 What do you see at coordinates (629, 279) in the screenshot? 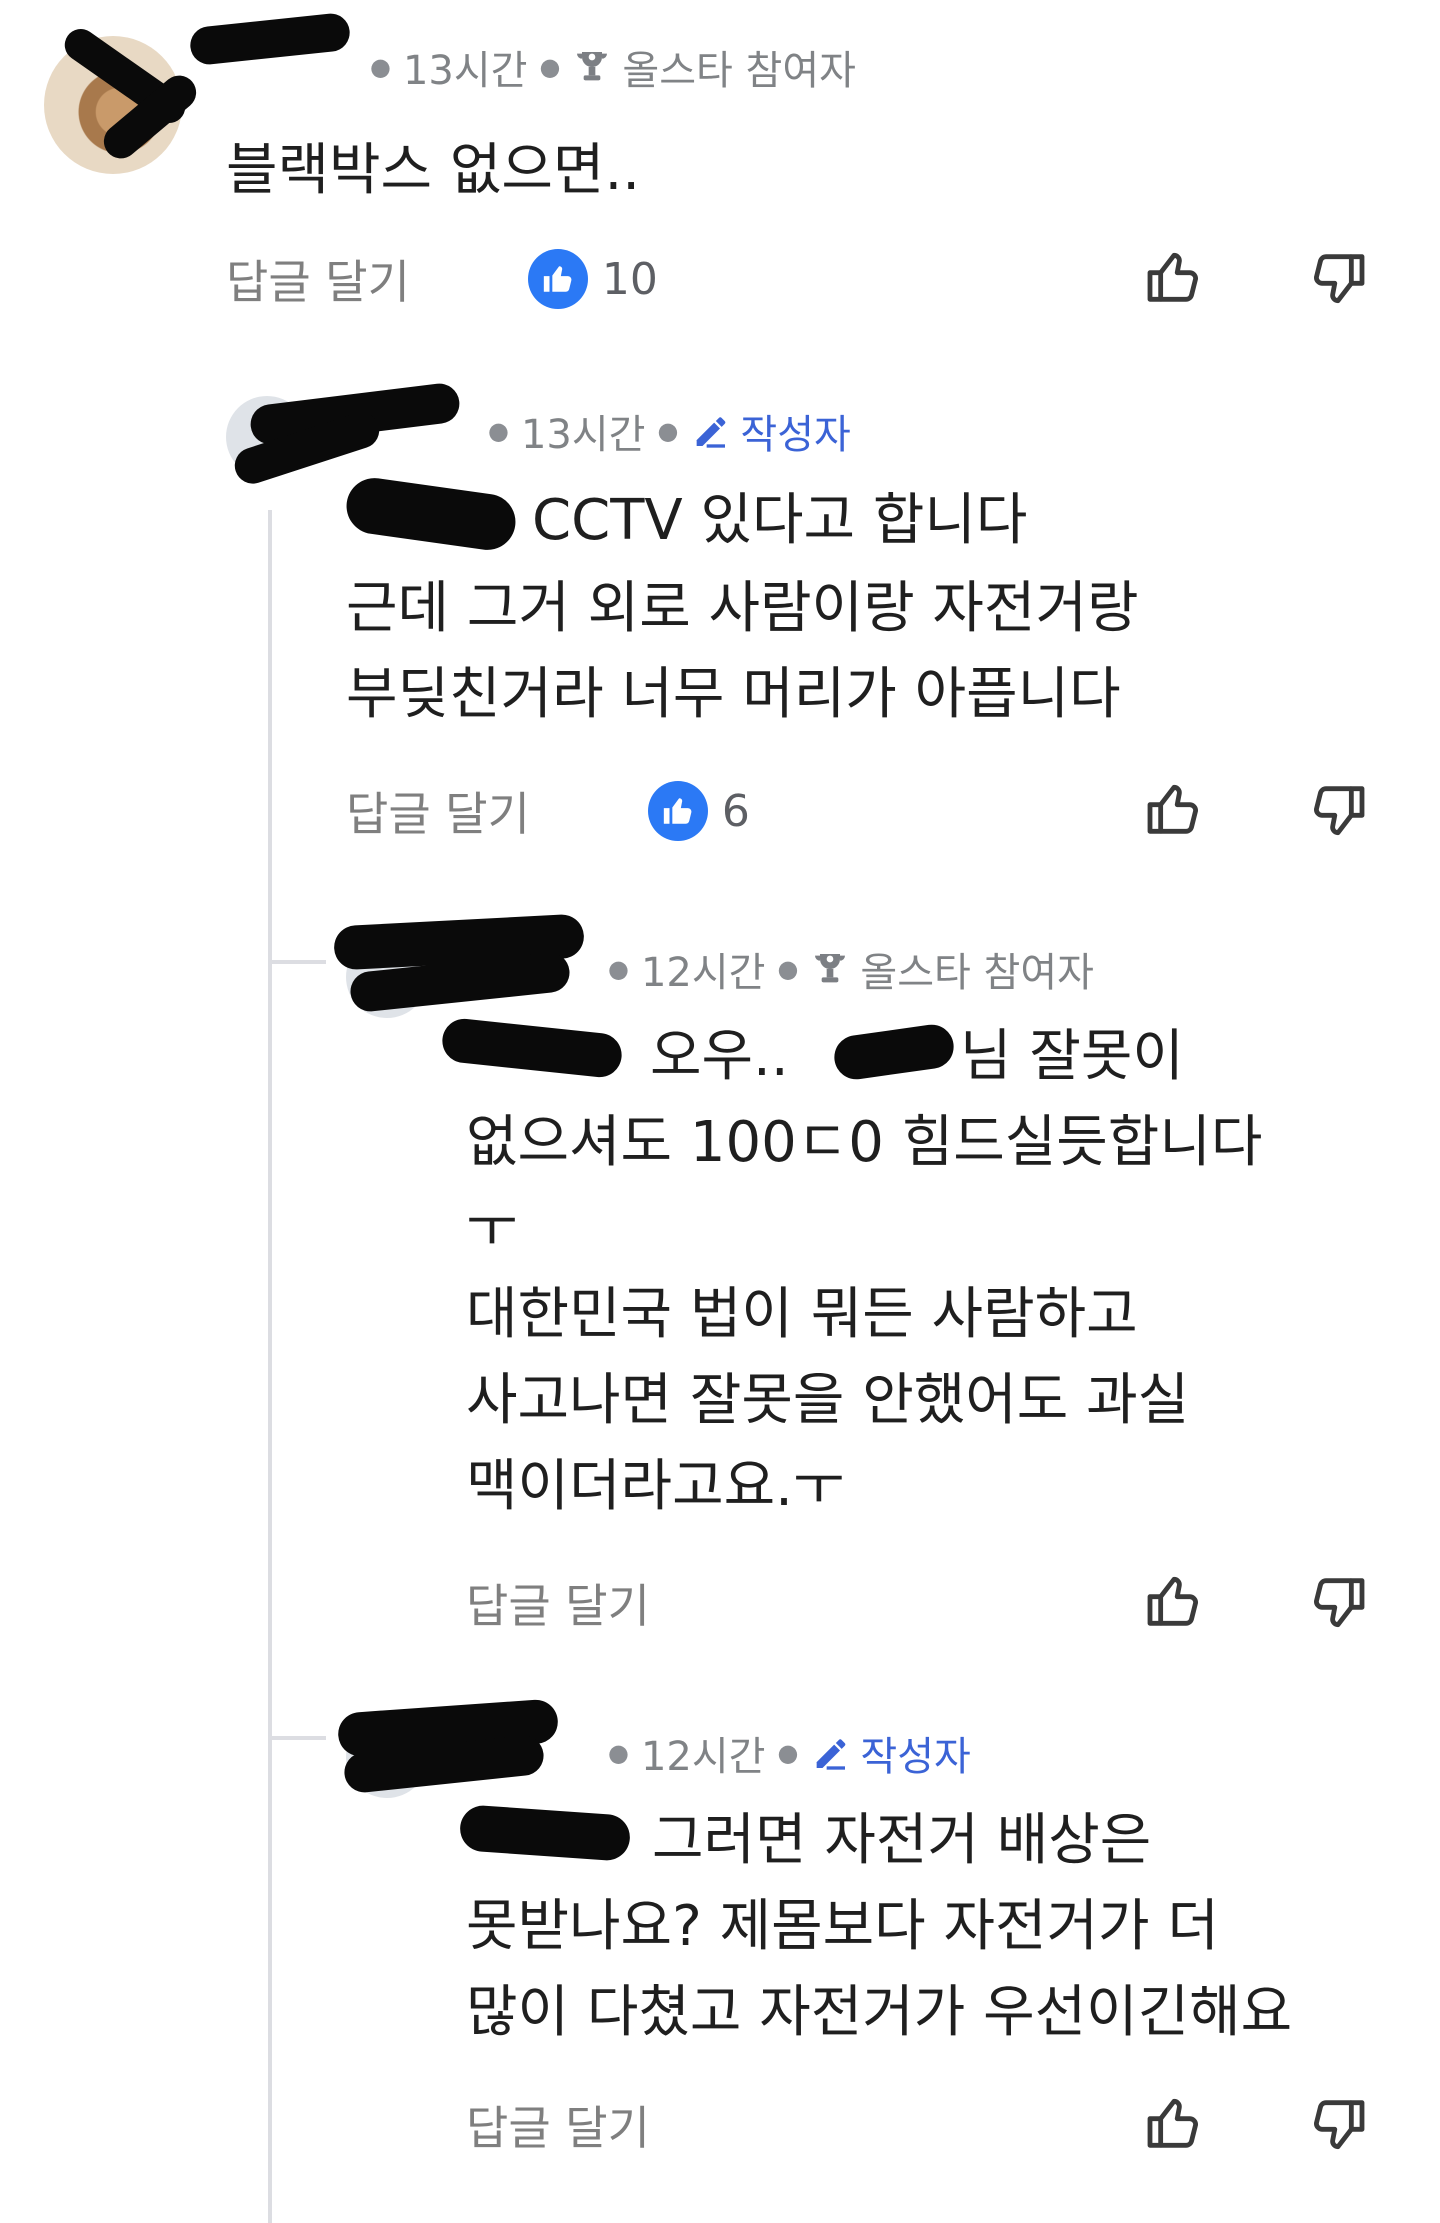
I see `like-count-value: 10` at bounding box center [629, 279].